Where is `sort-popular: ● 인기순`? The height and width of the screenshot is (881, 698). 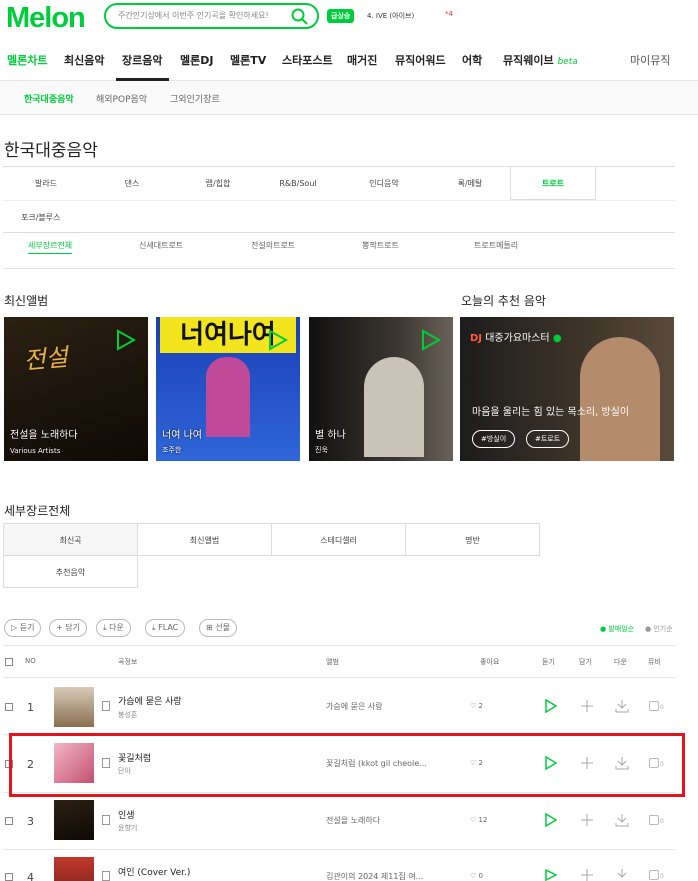 sort-popular: ● 인기순 is located at coordinates (659, 629).